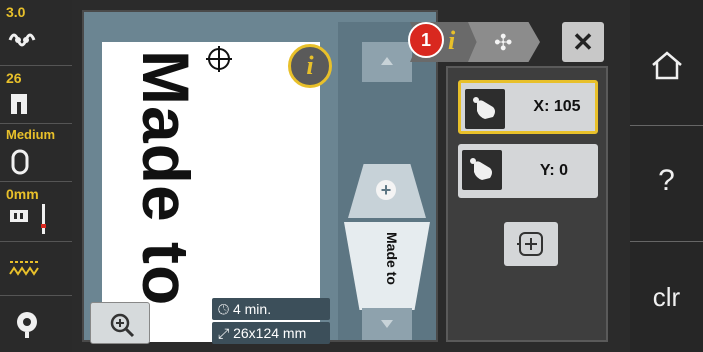 This screenshot has width=703, height=352. I want to click on stitch-selection-button: 26, so click(36, 95).